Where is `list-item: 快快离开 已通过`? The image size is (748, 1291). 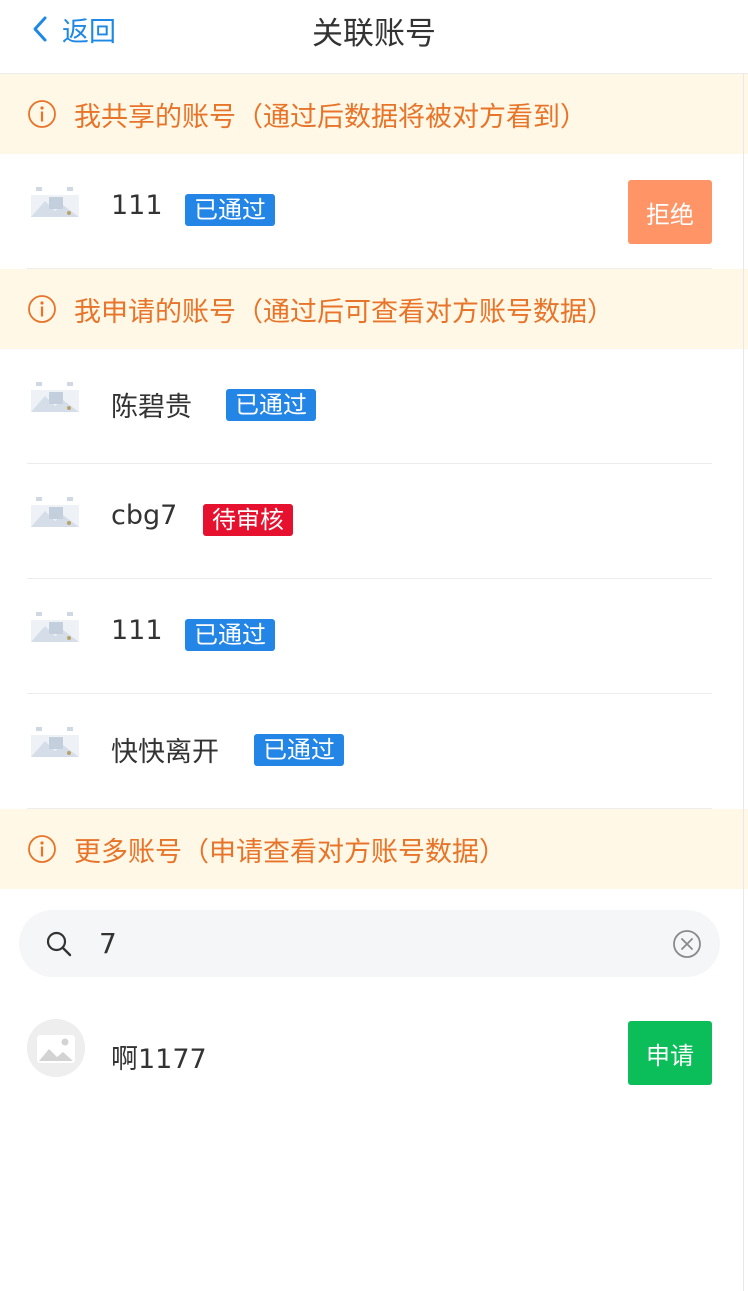 list-item: 快快离开 已通过 is located at coordinates (374, 751).